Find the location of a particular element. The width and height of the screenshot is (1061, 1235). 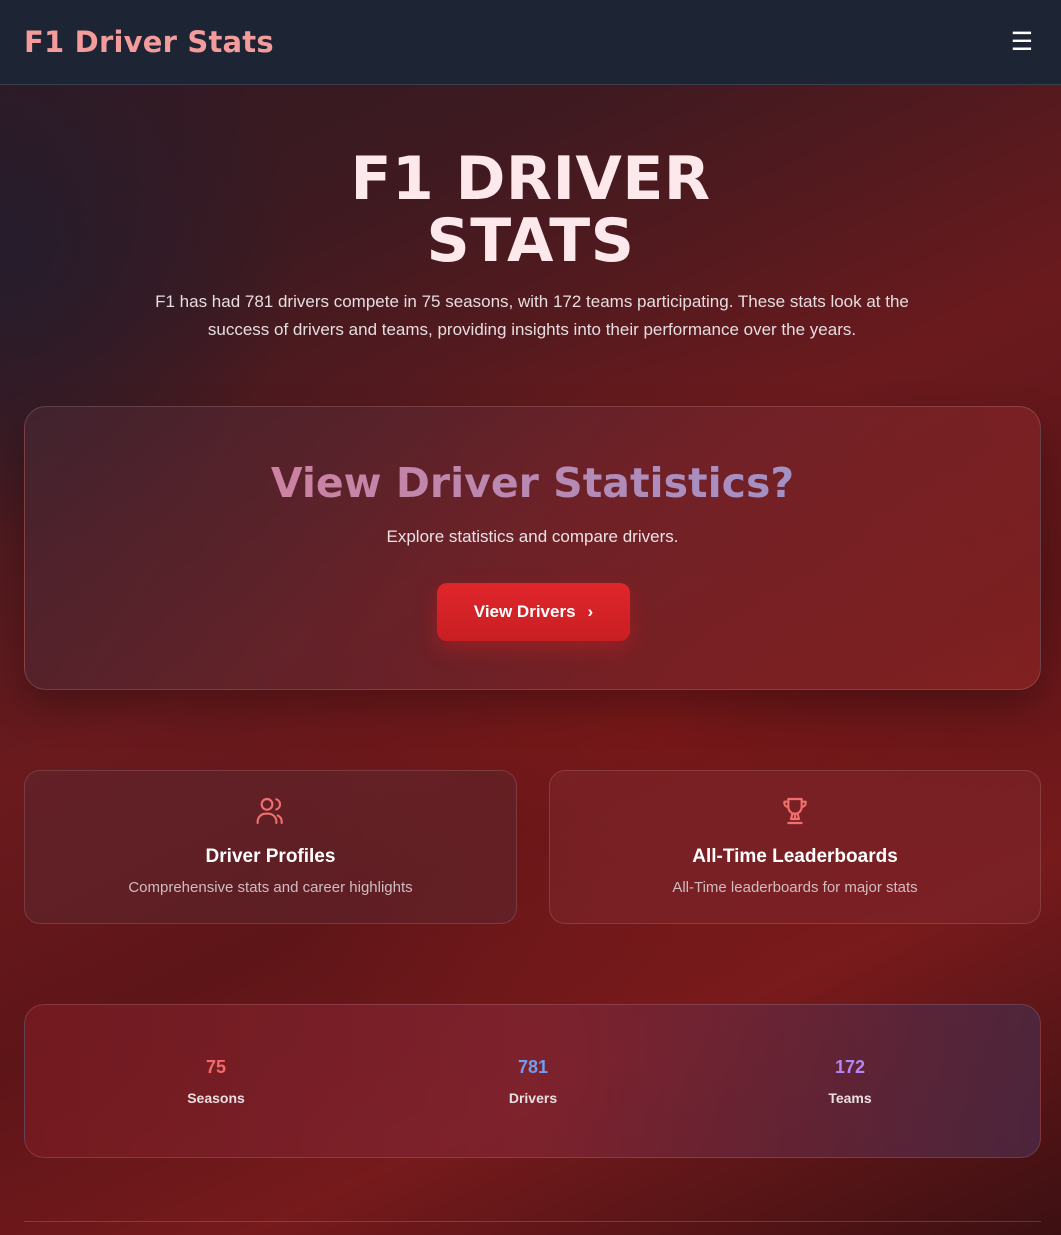

hero-title-line1: F1 DRIVER is located at coordinates (530, 179).